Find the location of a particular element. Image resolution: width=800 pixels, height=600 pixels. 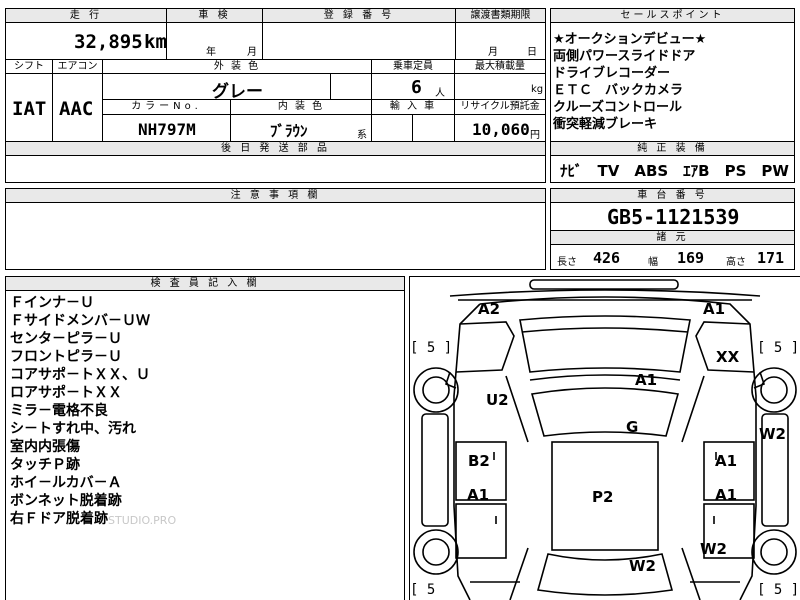

capacity-header: 乗車定員 is located at coordinates (413, 66).